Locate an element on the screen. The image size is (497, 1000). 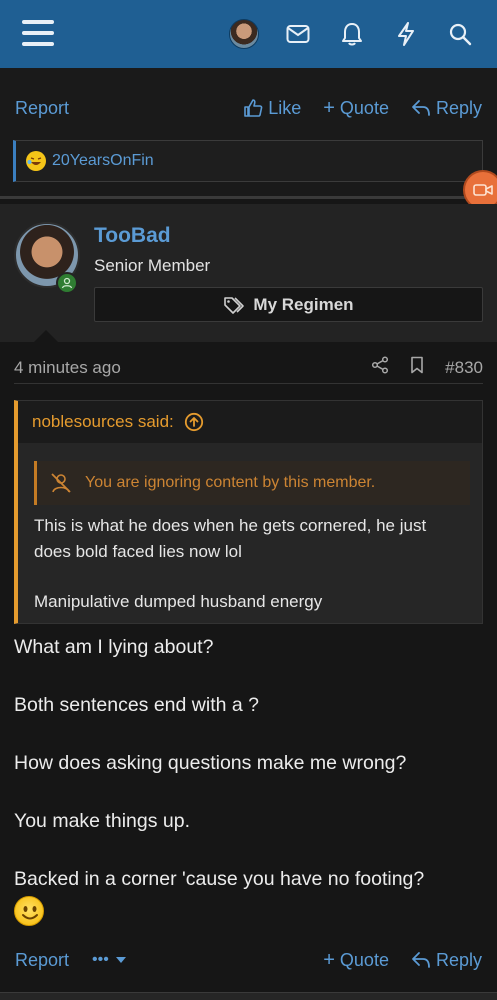
header-pointer is located at coordinates (46, 336).